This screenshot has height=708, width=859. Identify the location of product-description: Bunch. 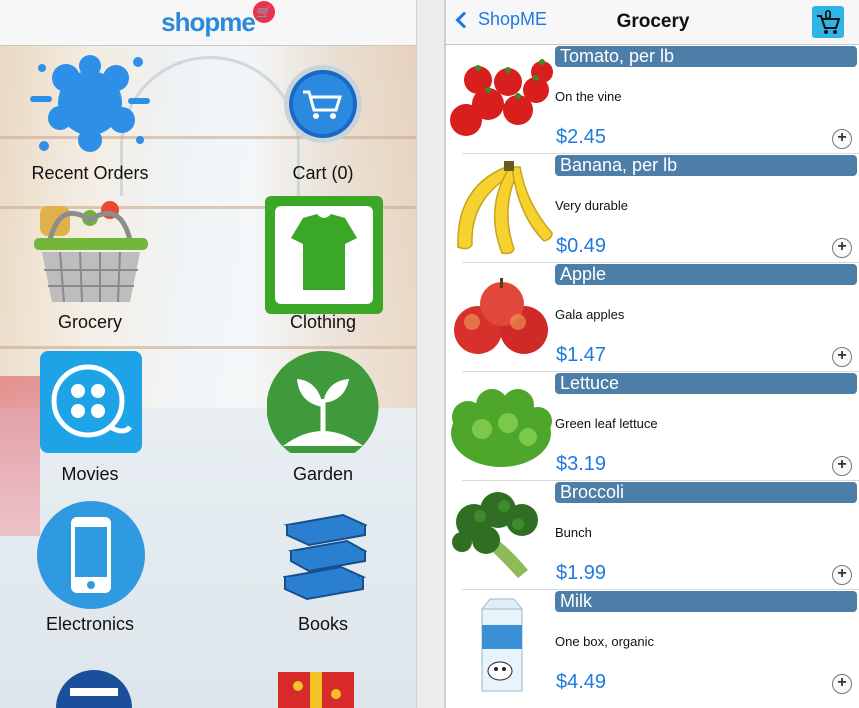
(573, 532).